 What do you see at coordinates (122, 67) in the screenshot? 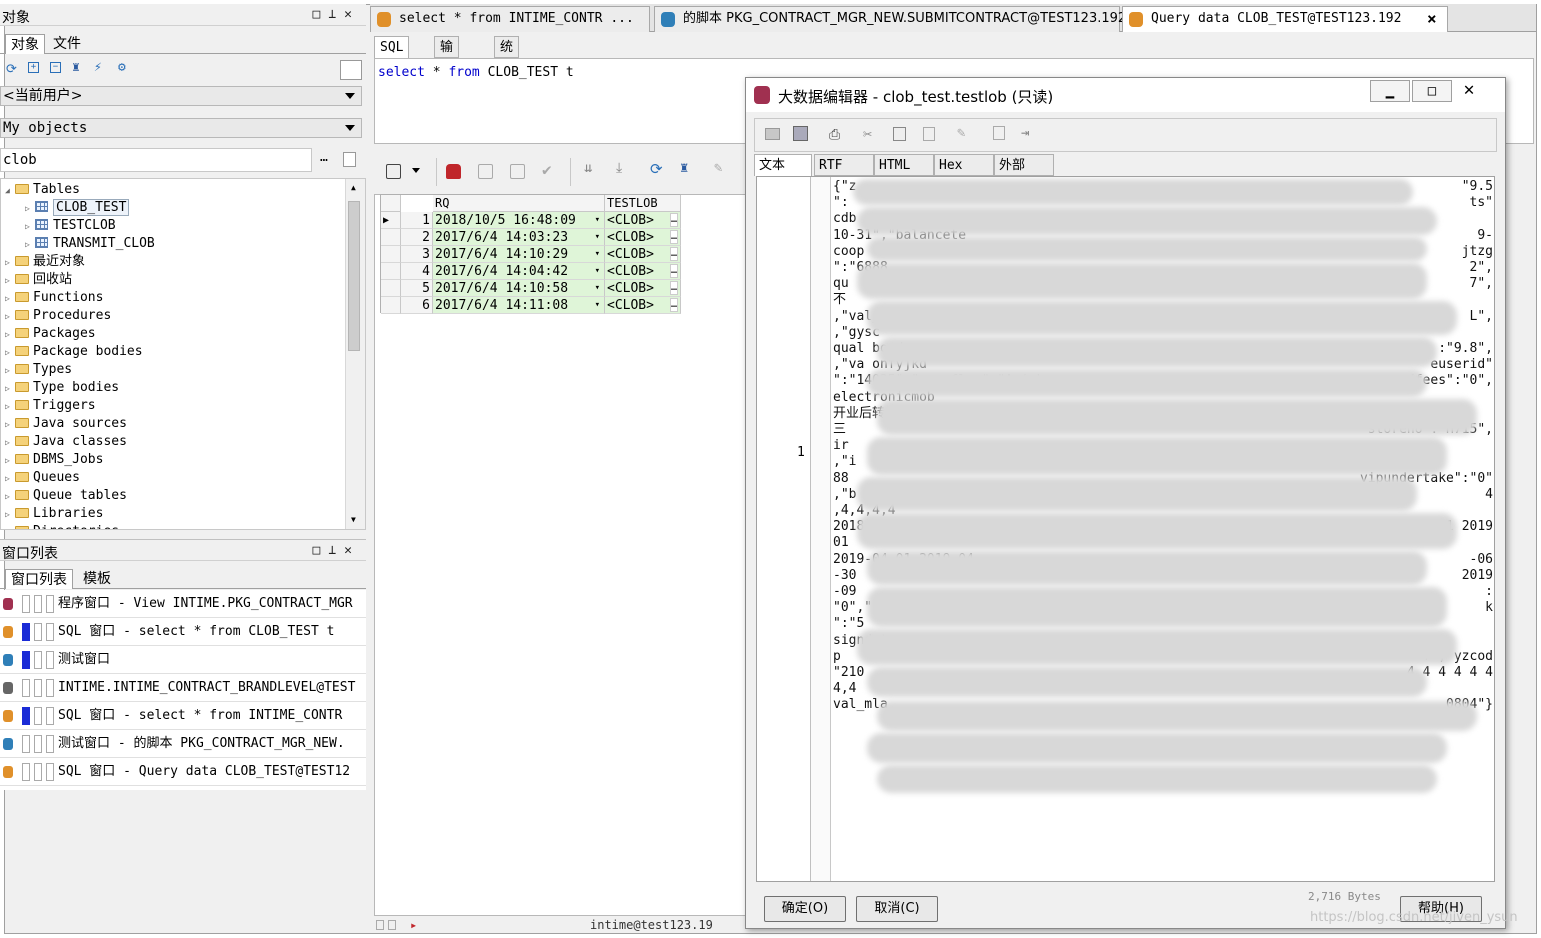
I see `filter-icon: ⚙` at bounding box center [122, 67].